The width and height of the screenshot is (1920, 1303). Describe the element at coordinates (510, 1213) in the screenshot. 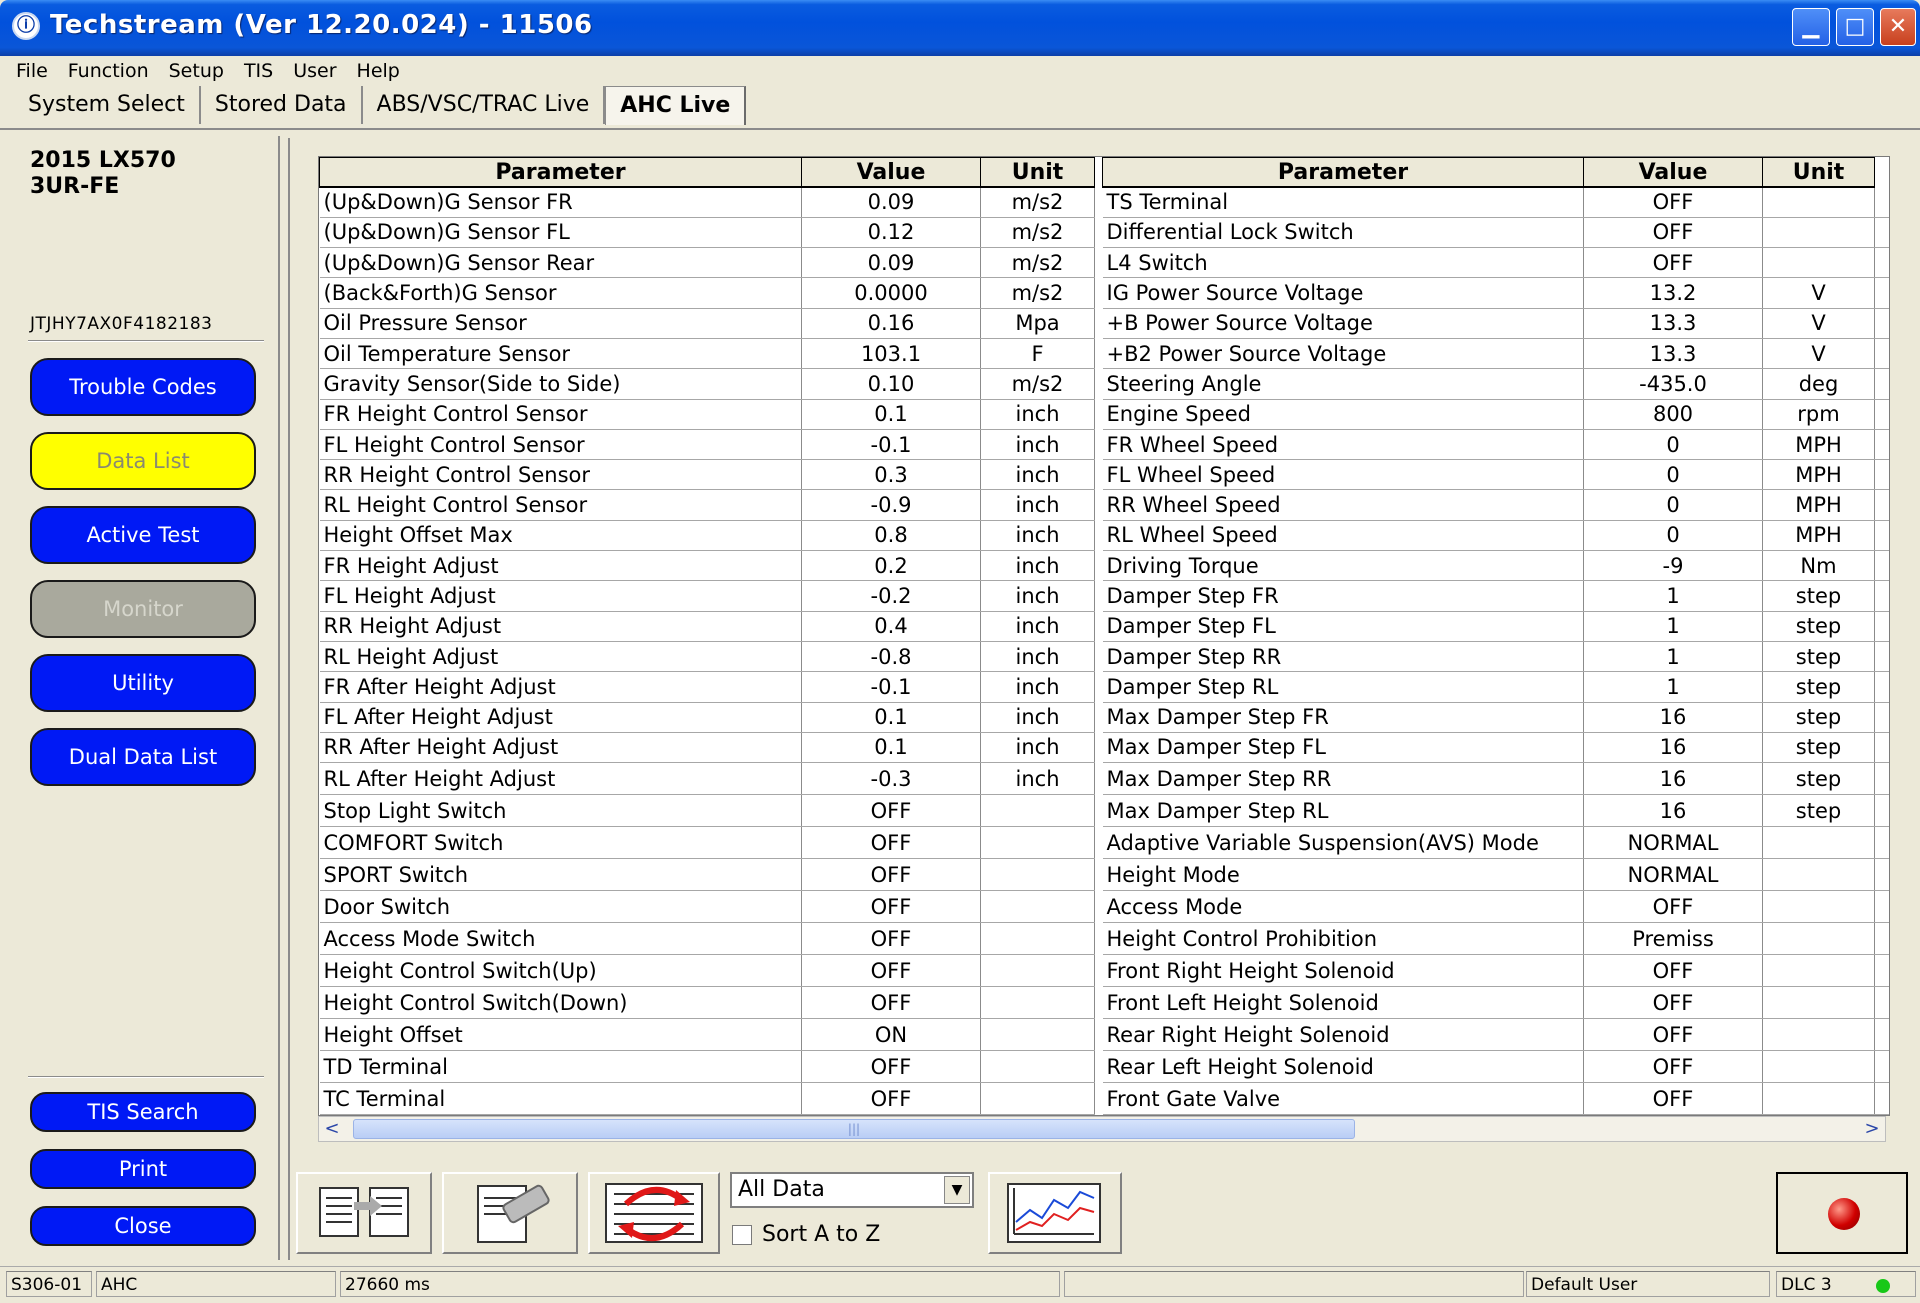

I see `clipboard-tool-button` at that location.